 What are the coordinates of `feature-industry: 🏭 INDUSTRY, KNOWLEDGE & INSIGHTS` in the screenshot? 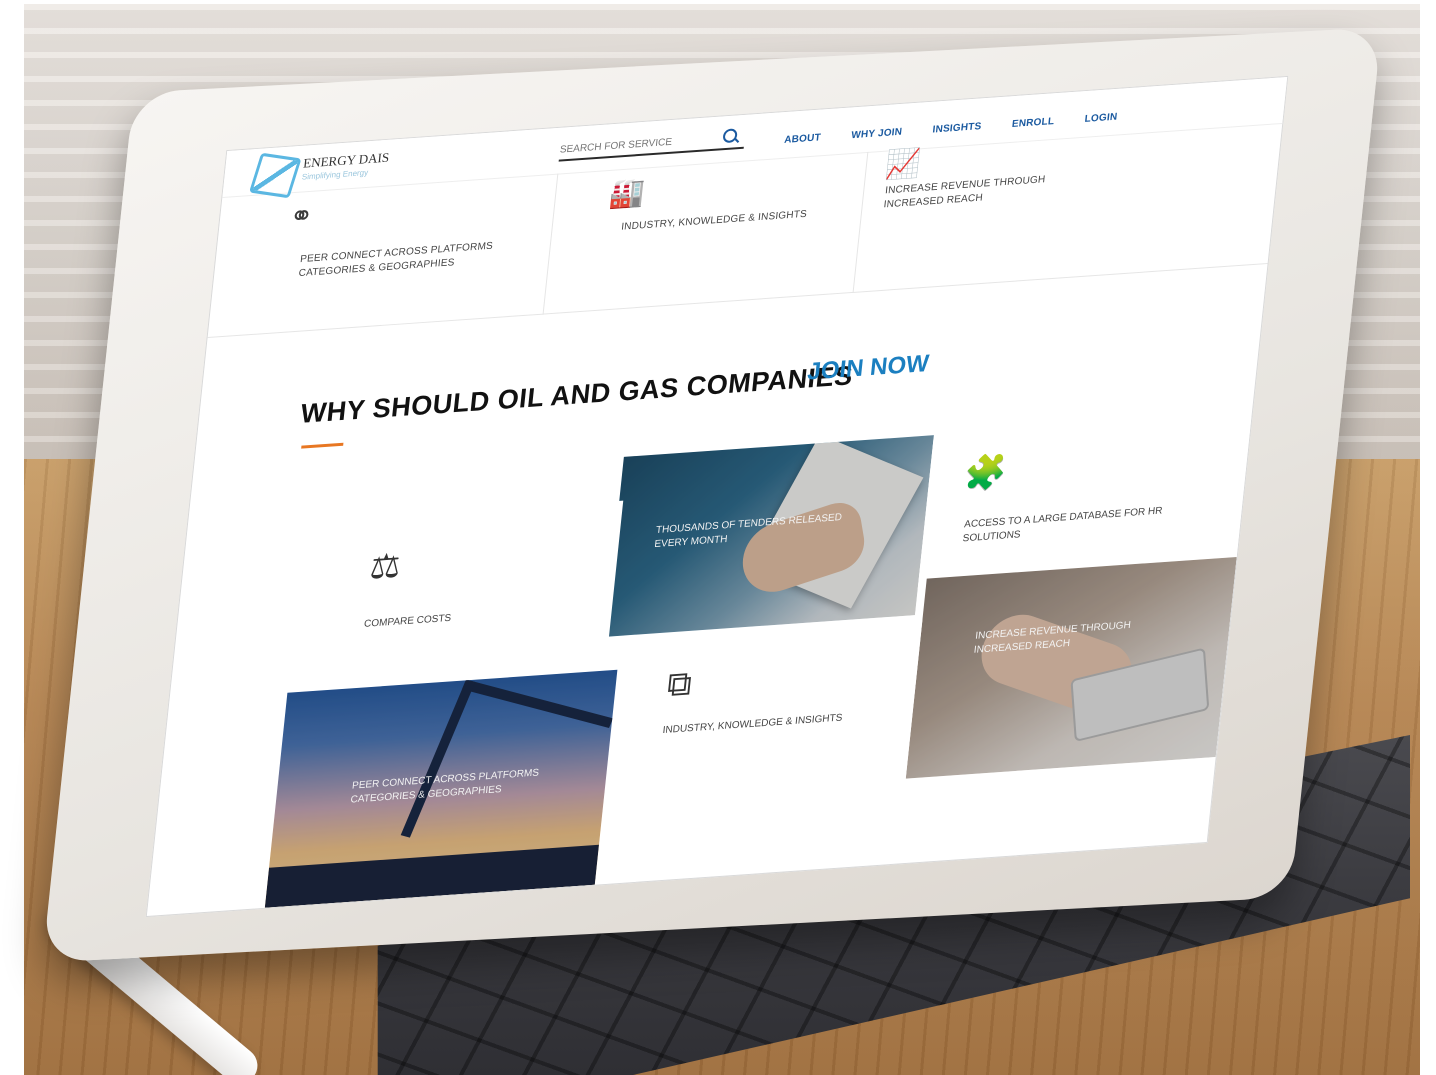 It's located at (705, 233).